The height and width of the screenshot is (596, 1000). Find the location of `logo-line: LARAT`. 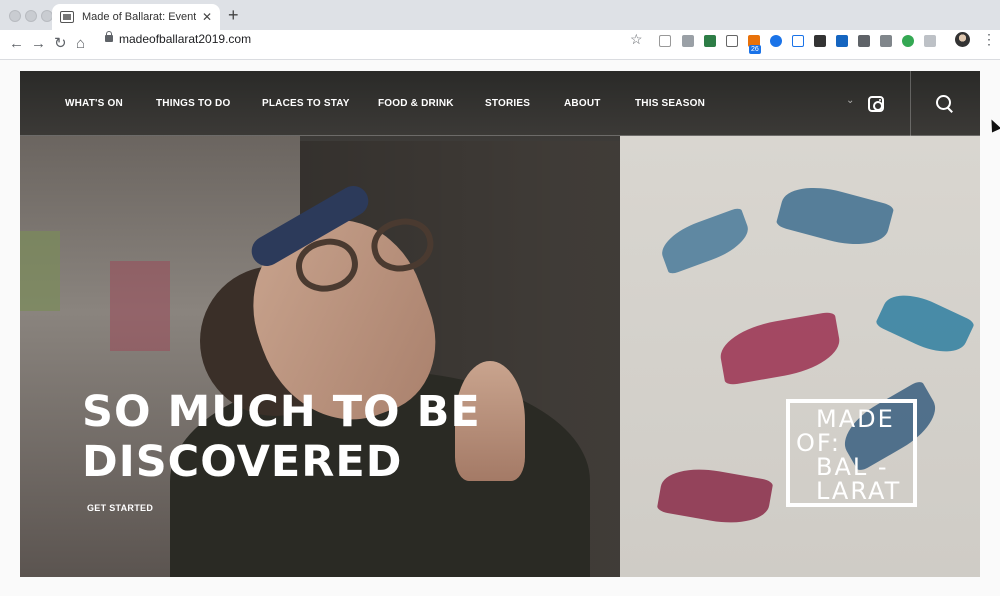

logo-line: LARAT is located at coordinates (859, 491).